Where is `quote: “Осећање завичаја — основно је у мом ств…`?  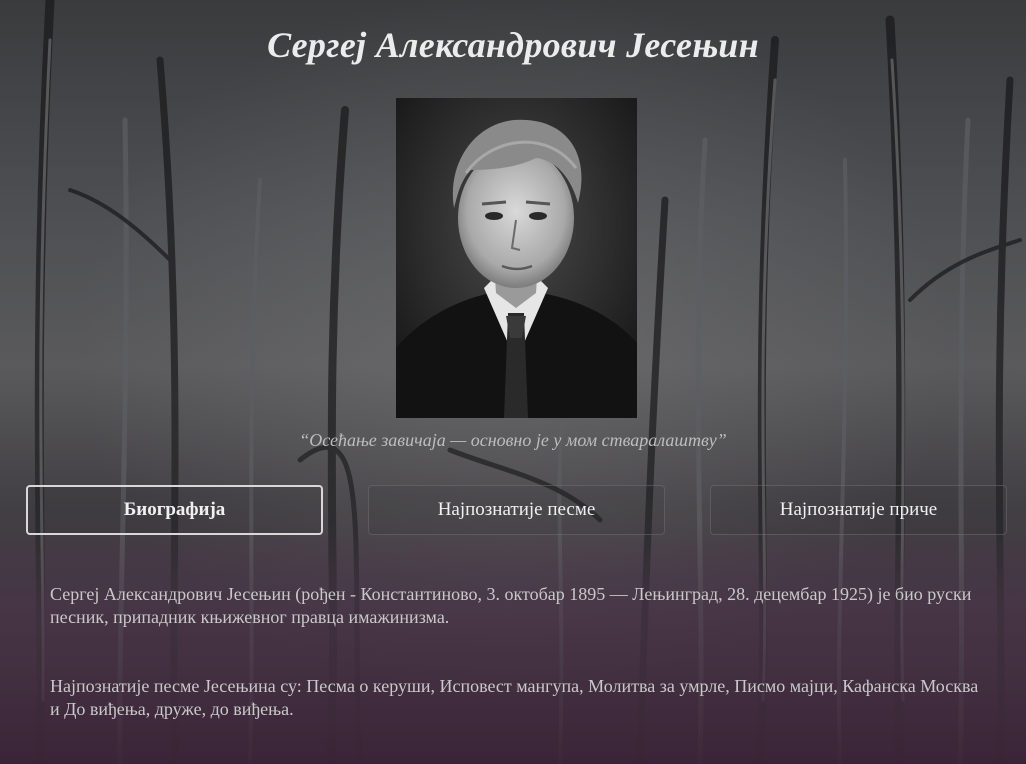
quote: “Осећање завичаја — основно је у мом ств… is located at coordinates (513, 440).